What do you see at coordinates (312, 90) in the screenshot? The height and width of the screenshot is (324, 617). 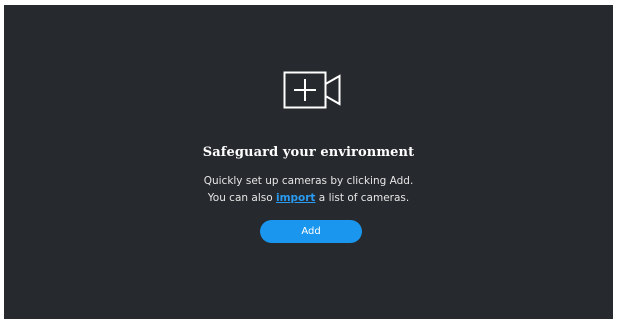 I see `video-camera-plus-icon` at bounding box center [312, 90].